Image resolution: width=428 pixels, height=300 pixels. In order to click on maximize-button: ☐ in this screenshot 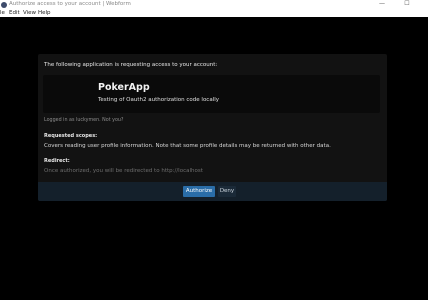, I will do `click(407, 4)`.